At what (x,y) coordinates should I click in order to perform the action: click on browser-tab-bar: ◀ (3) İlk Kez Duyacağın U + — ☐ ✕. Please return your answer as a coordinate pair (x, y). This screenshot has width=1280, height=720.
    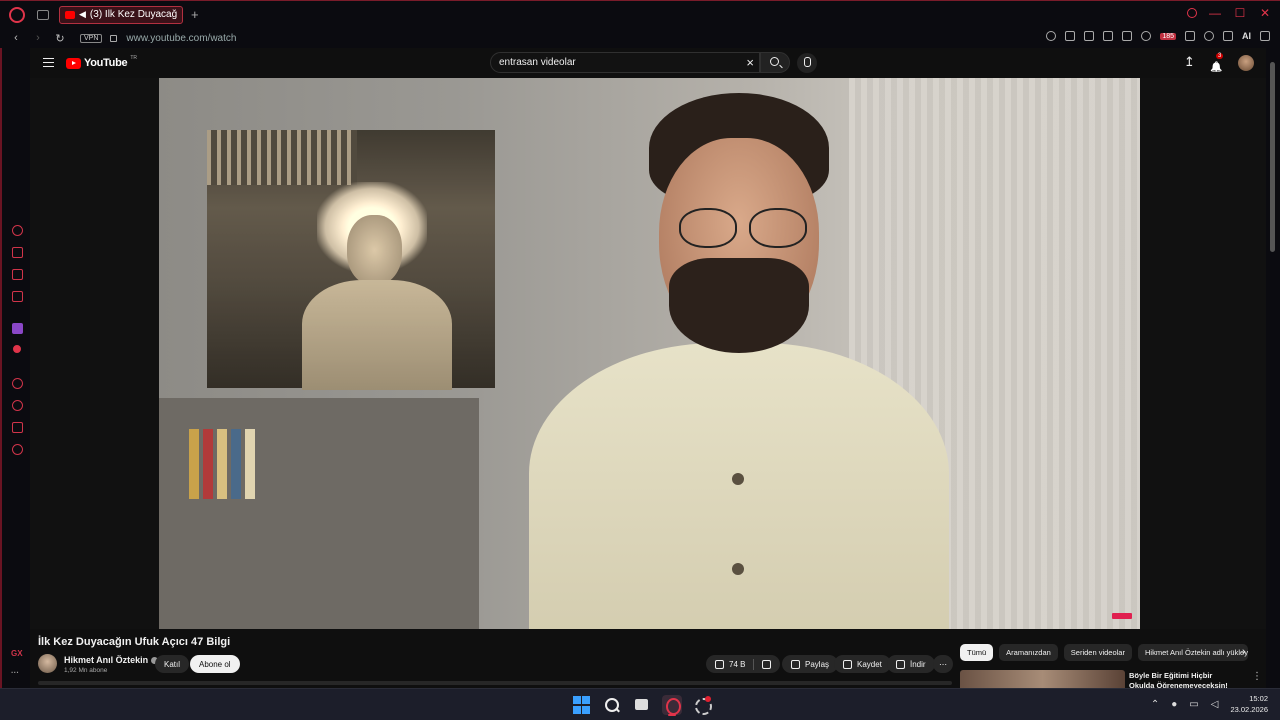
    Looking at the image, I should click on (640, 14).